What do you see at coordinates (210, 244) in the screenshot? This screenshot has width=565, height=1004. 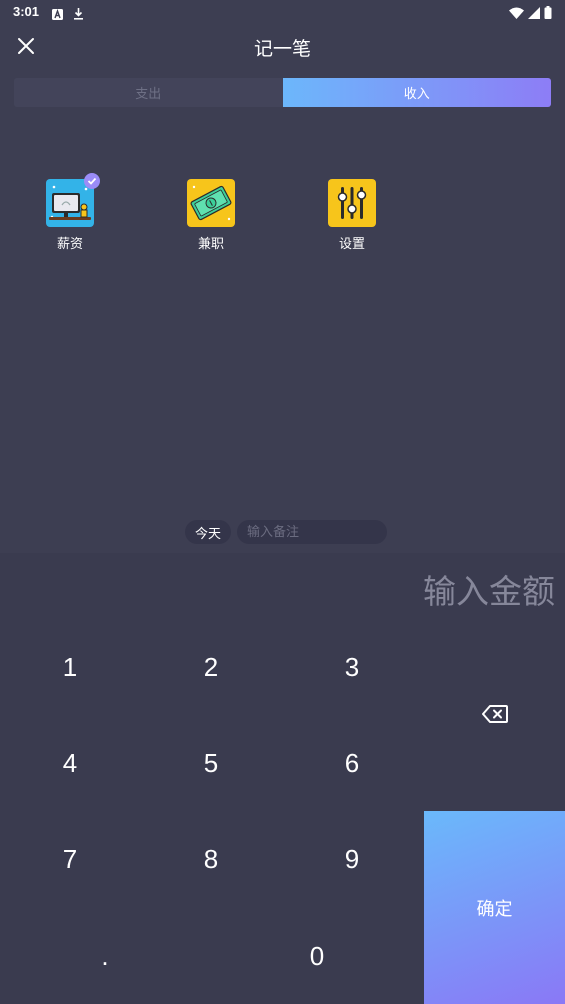 I see `category-label-parttime: 兼职` at bounding box center [210, 244].